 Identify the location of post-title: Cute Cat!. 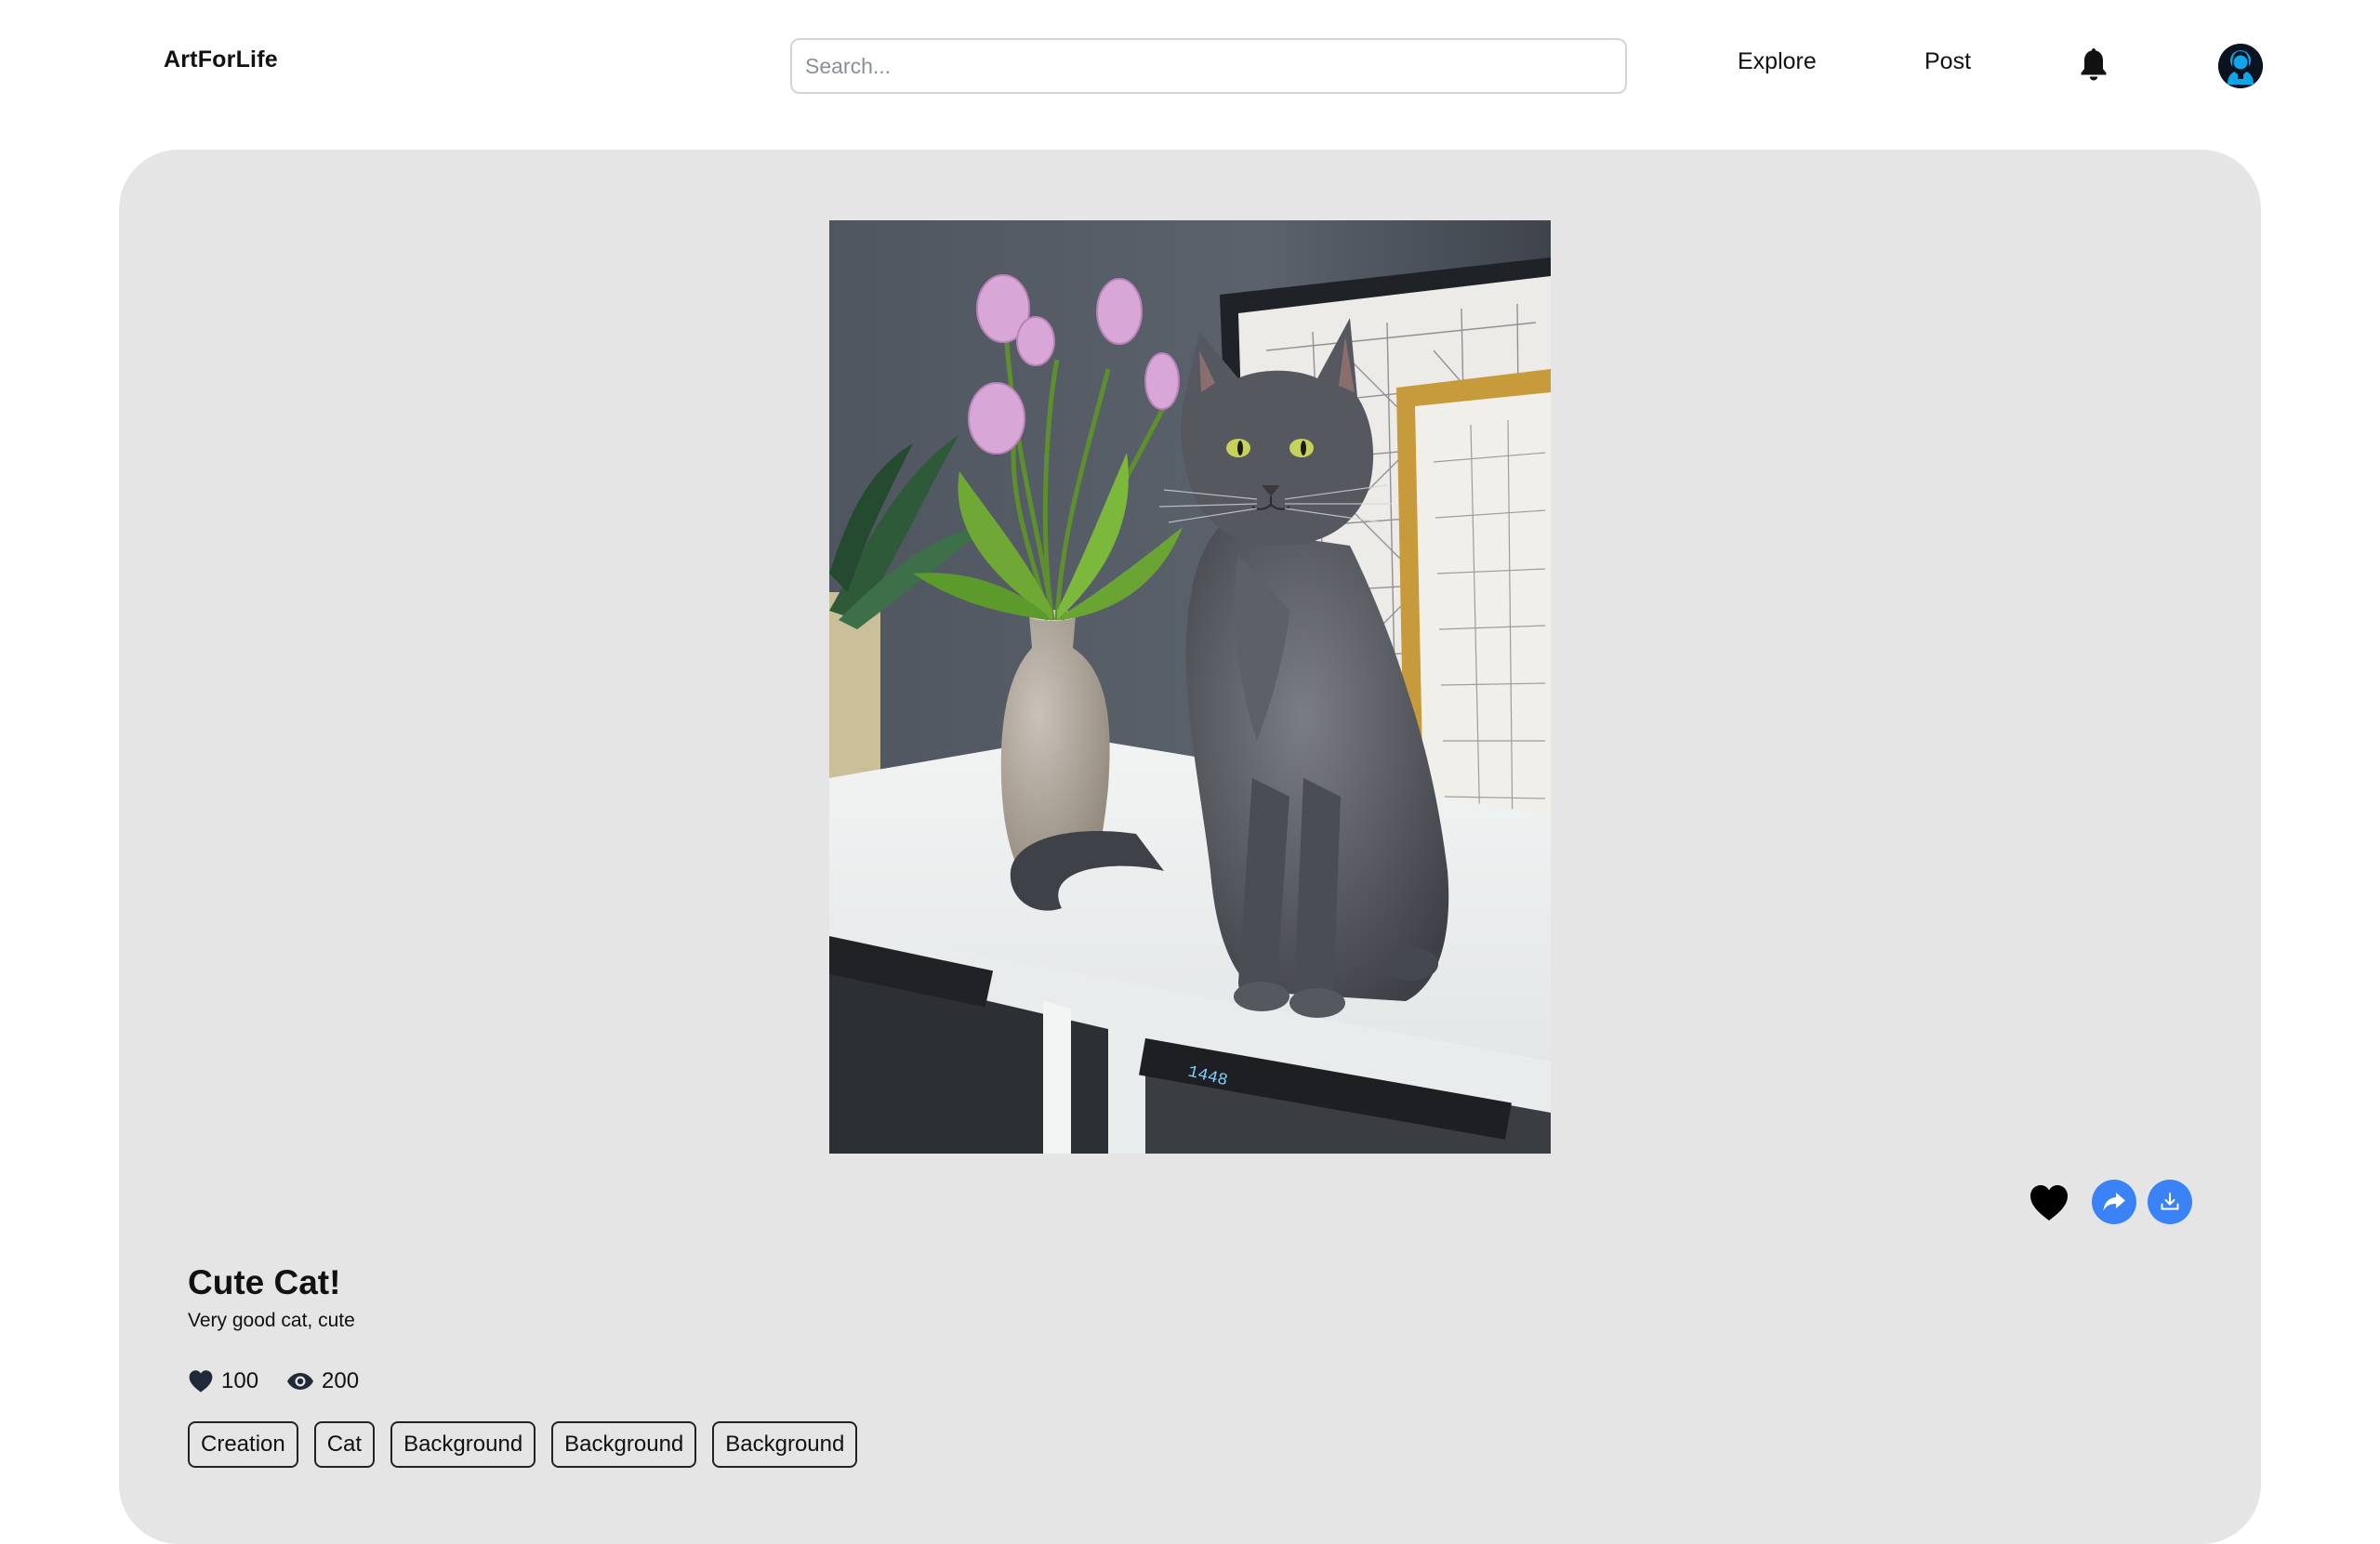
(264, 1282).